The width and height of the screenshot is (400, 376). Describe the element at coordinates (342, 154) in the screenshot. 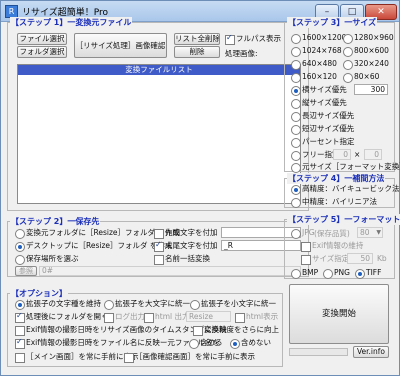

I see `free-width-input: 0` at that location.